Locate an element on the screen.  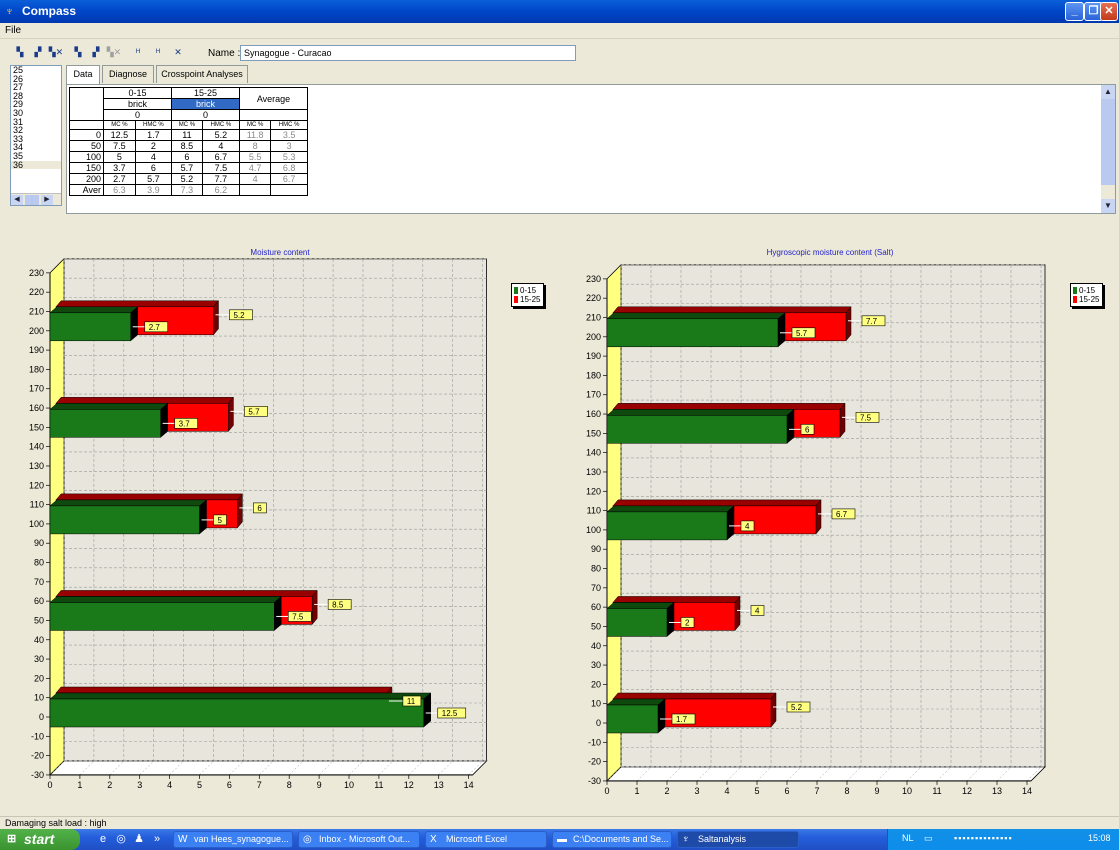
tab-data: Data is located at coordinates (83, 75).